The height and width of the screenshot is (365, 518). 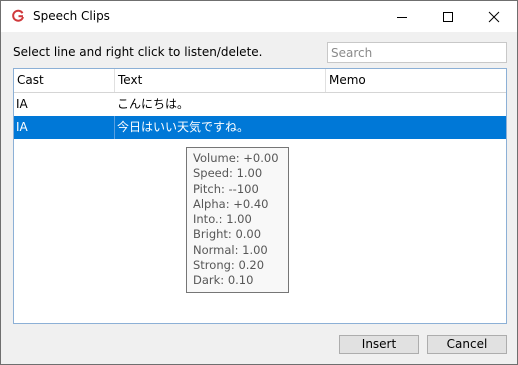 I want to click on minimize-icon, so click(x=402, y=17).